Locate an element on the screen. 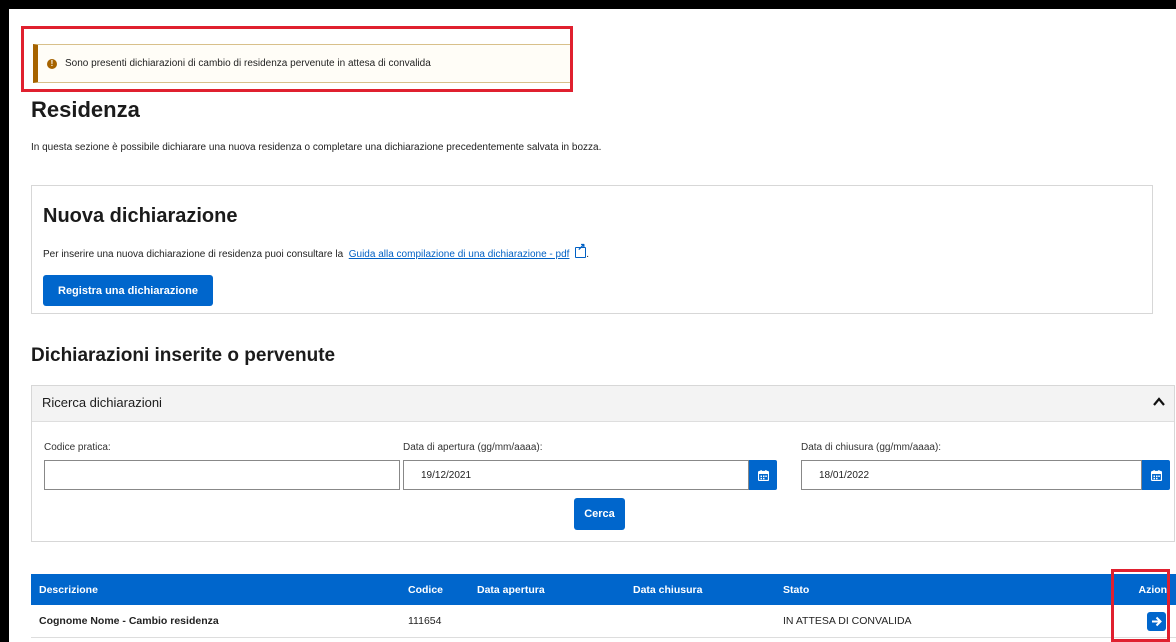 The image size is (1176, 642). cell-data-apertura is located at coordinates (547, 621).